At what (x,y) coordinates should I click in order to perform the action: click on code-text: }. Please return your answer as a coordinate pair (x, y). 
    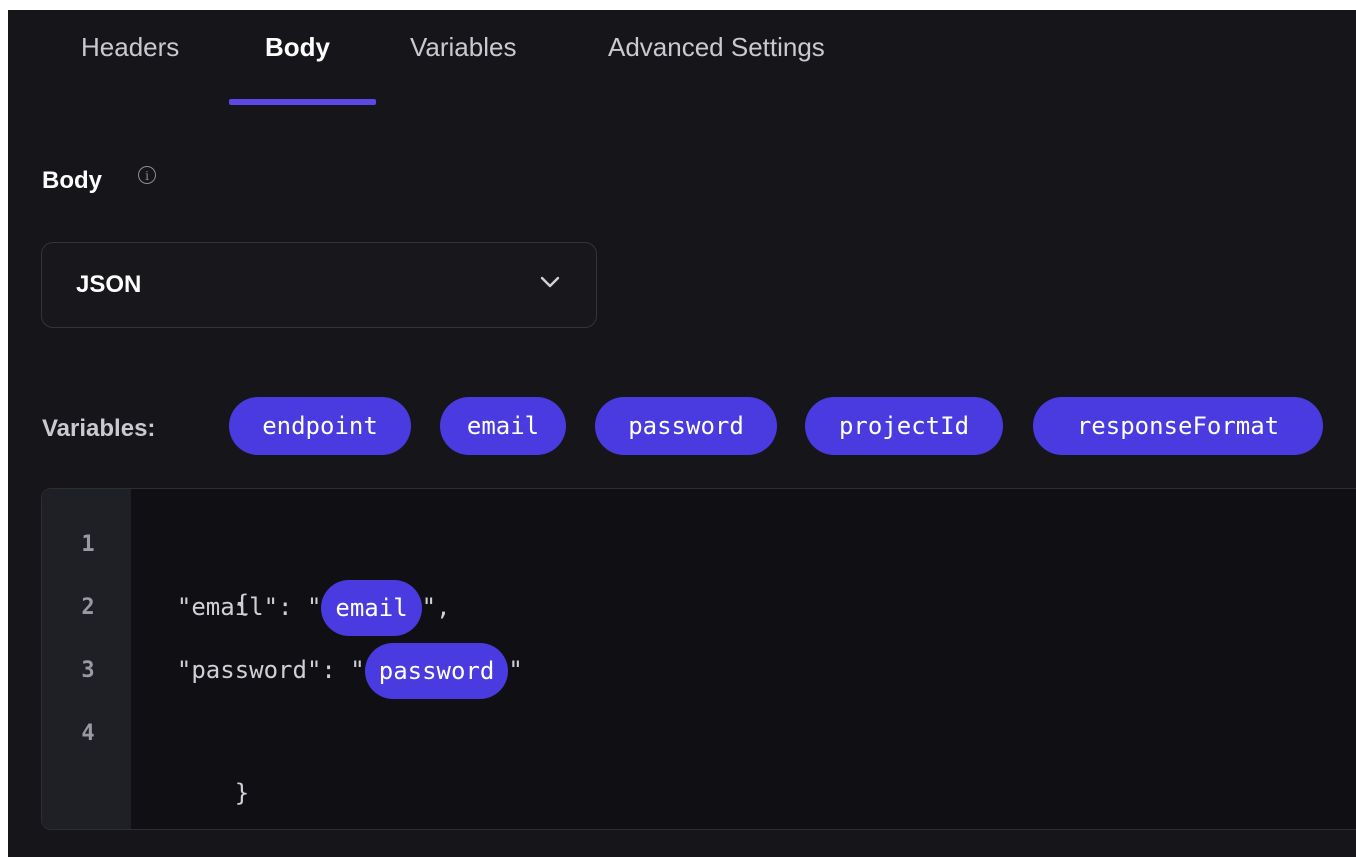
    Looking at the image, I should click on (242, 793).